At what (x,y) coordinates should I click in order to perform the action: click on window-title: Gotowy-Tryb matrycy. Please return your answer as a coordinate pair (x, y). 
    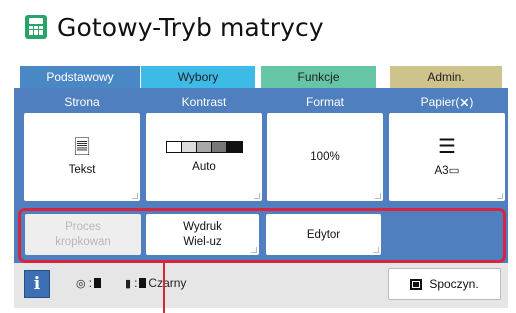
    Looking at the image, I should click on (174, 27).